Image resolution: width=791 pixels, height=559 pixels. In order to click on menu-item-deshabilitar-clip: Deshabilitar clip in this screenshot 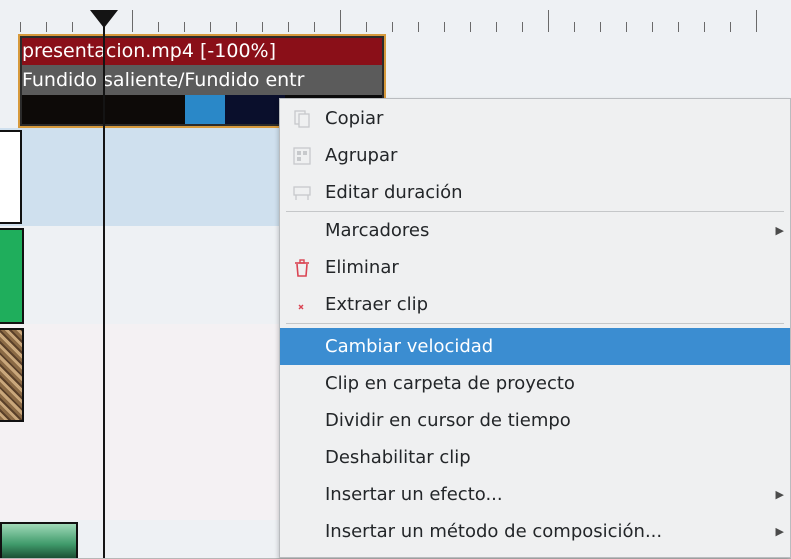, I will do `click(535, 457)`.